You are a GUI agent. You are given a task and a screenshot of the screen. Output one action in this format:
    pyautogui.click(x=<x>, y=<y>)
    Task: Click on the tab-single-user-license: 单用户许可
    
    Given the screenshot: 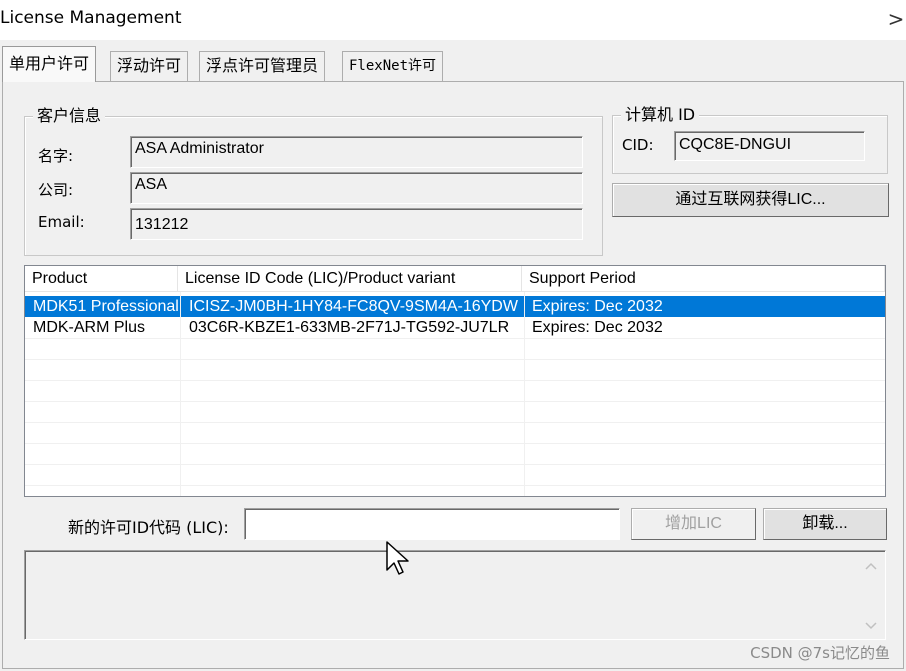 What is the action you would take?
    pyautogui.click(x=49, y=64)
    